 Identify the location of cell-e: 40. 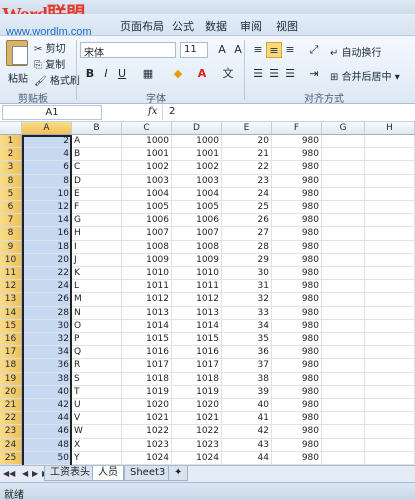
(247, 406).